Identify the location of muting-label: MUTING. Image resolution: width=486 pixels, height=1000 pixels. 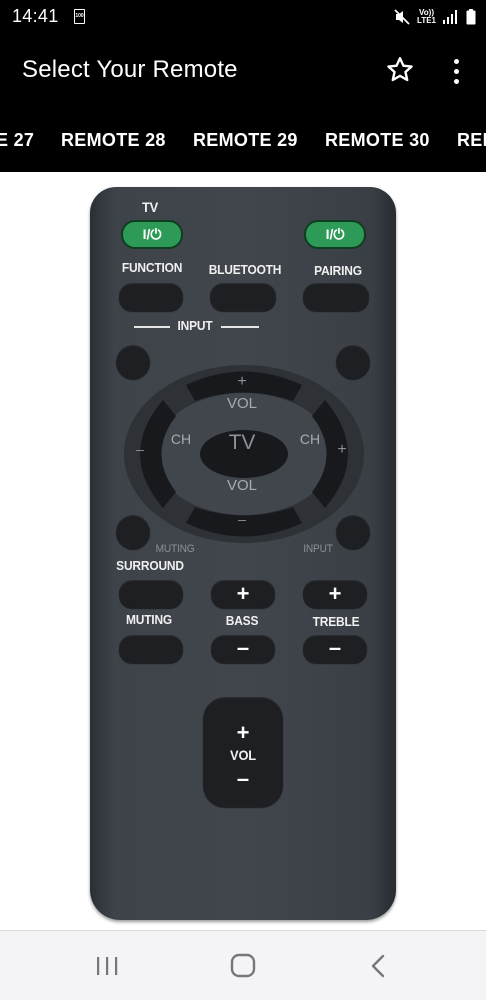
(149, 619).